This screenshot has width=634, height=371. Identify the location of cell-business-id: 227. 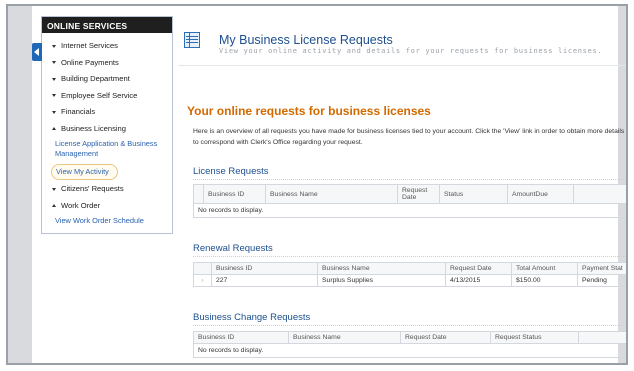
(264, 280).